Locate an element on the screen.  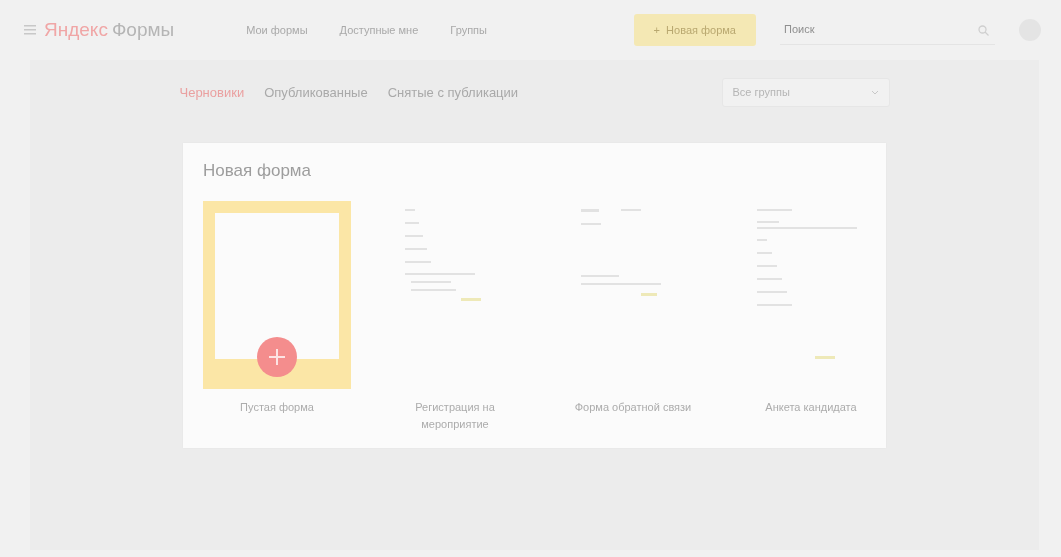
search-icon is located at coordinates (983, 30).